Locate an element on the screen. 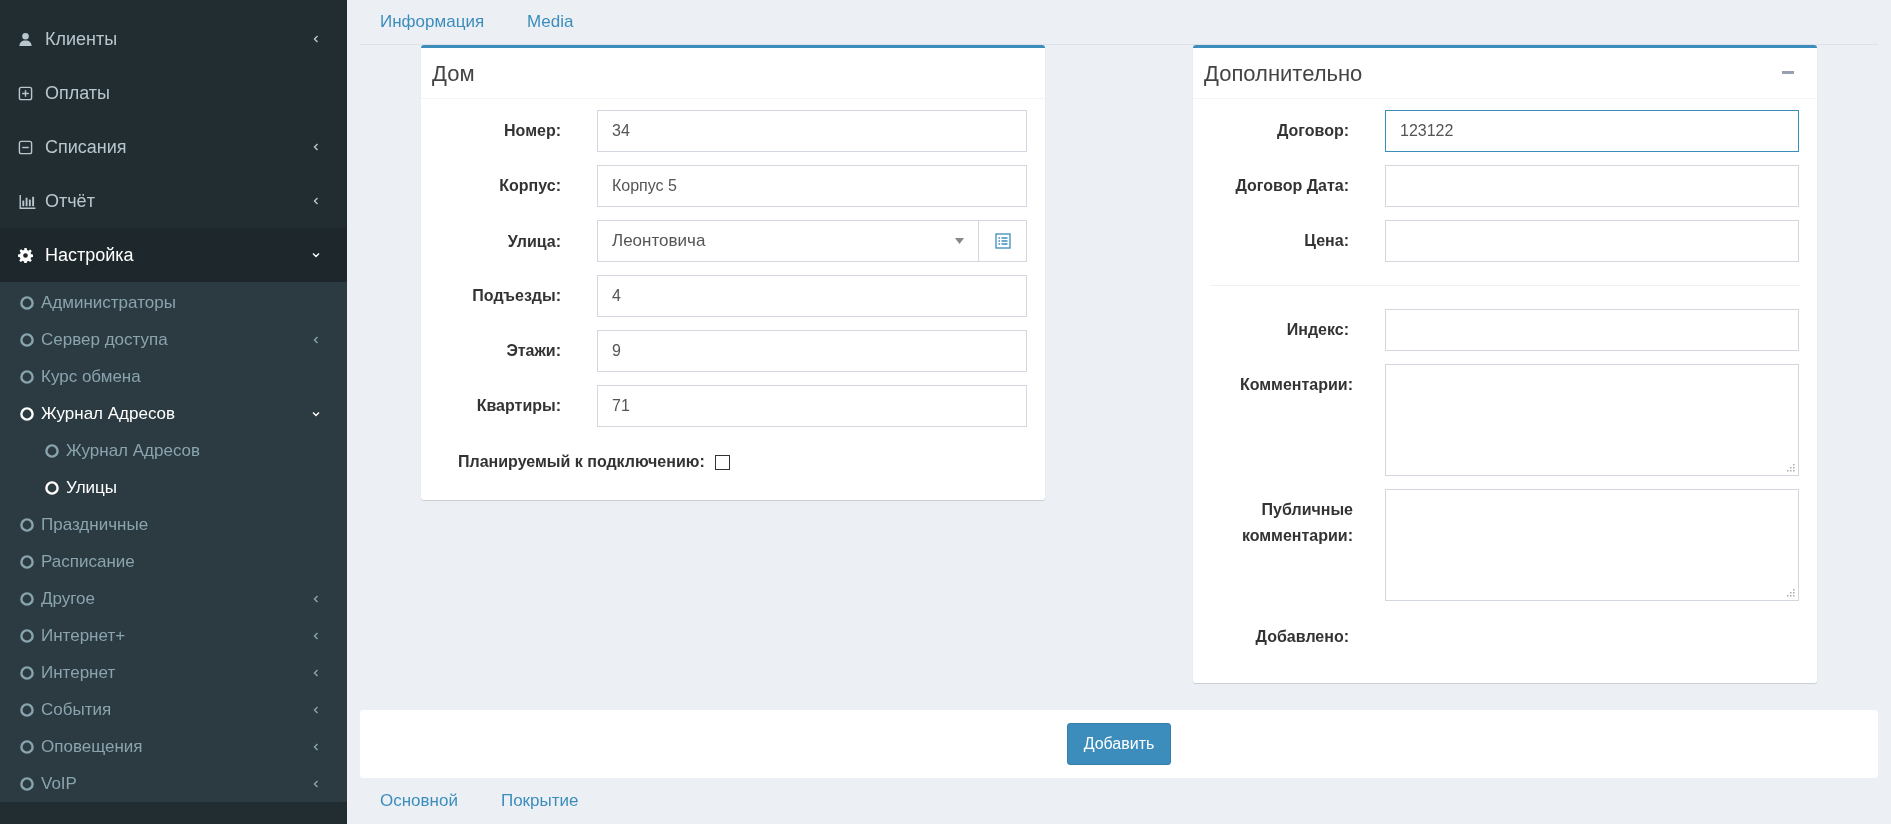 The image size is (1891, 824). field-label: Планируемый к подключению: is located at coordinates (581, 462).